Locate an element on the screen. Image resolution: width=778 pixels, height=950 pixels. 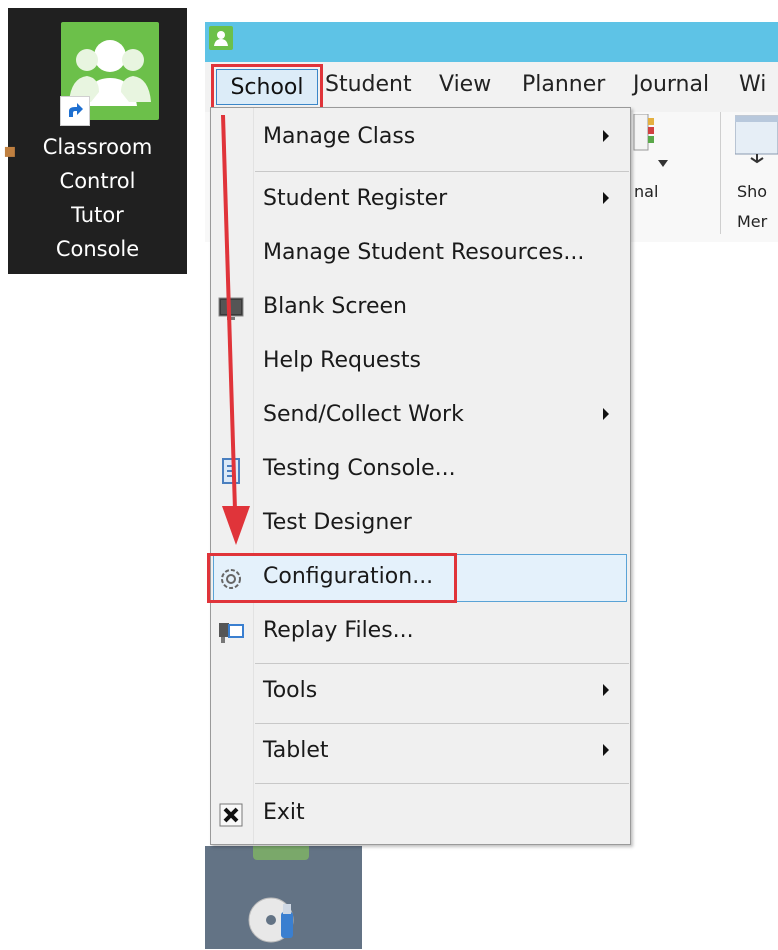
menu-item-help-requests: Help Requests is located at coordinates (420, 363).